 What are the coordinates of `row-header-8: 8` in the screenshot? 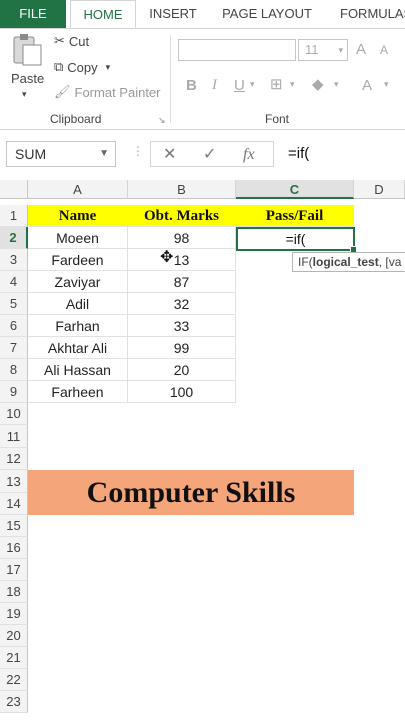 It's located at (14, 370).